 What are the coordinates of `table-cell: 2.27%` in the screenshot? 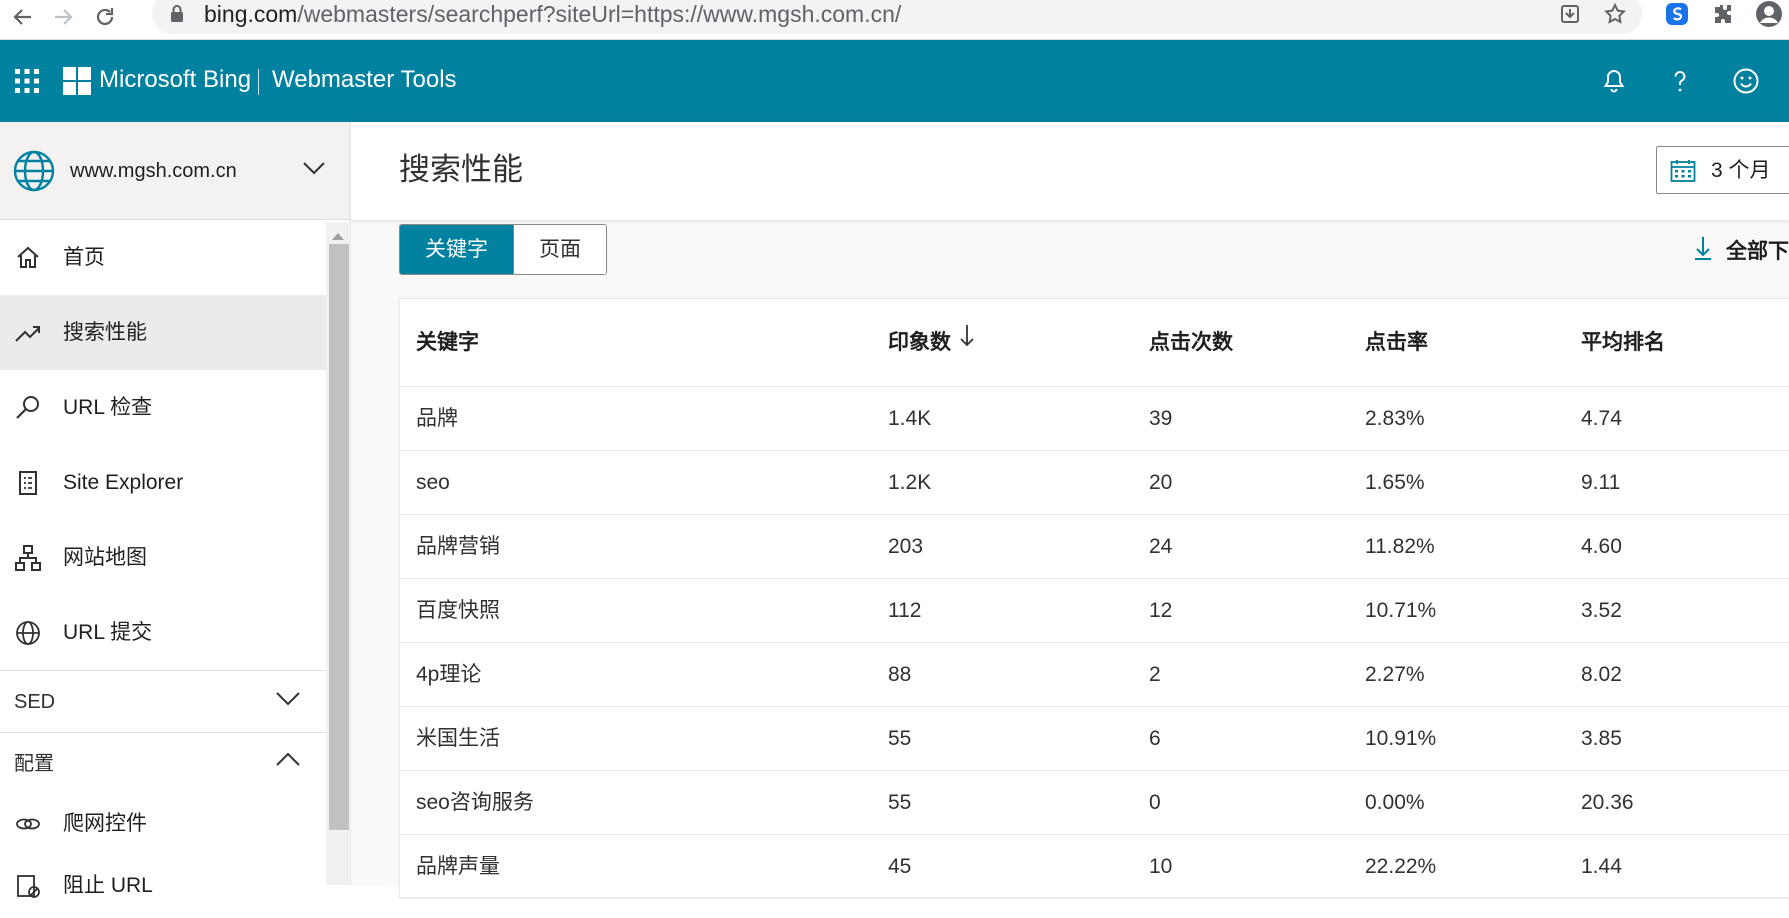 It's located at (1395, 674).